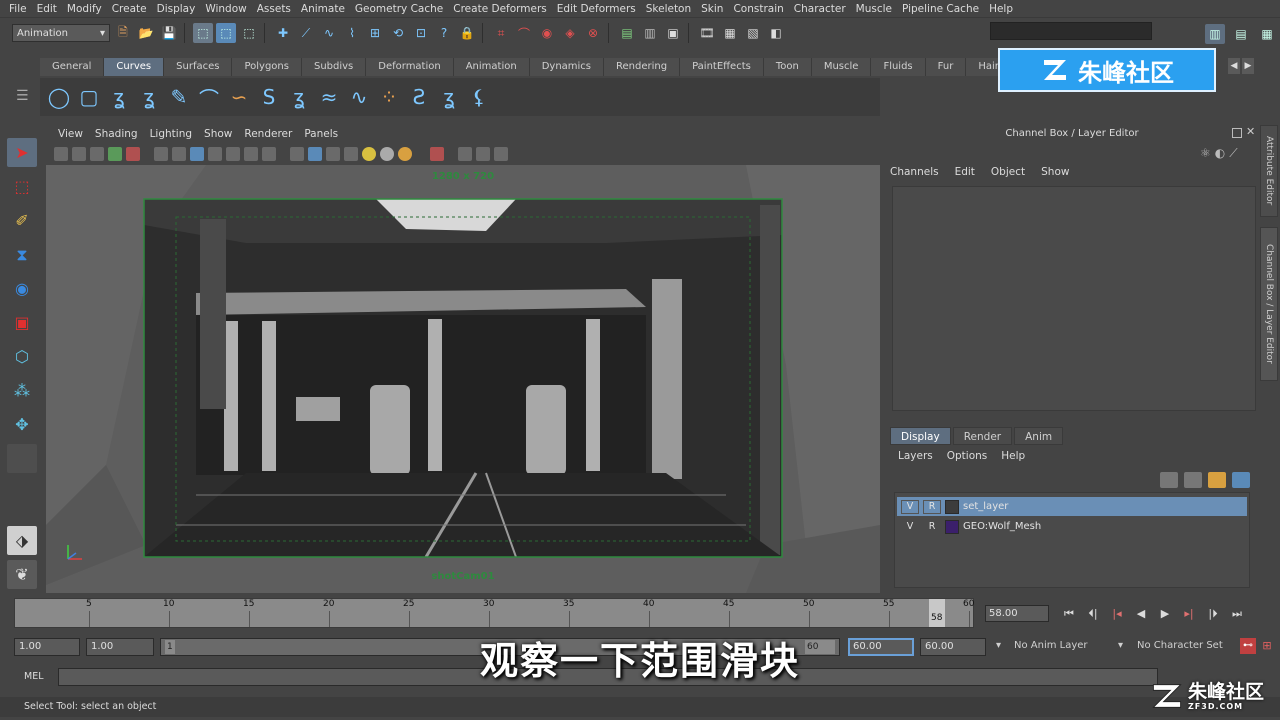  I want to click on step-back-key-icon: |◂, so click(1117, 613).